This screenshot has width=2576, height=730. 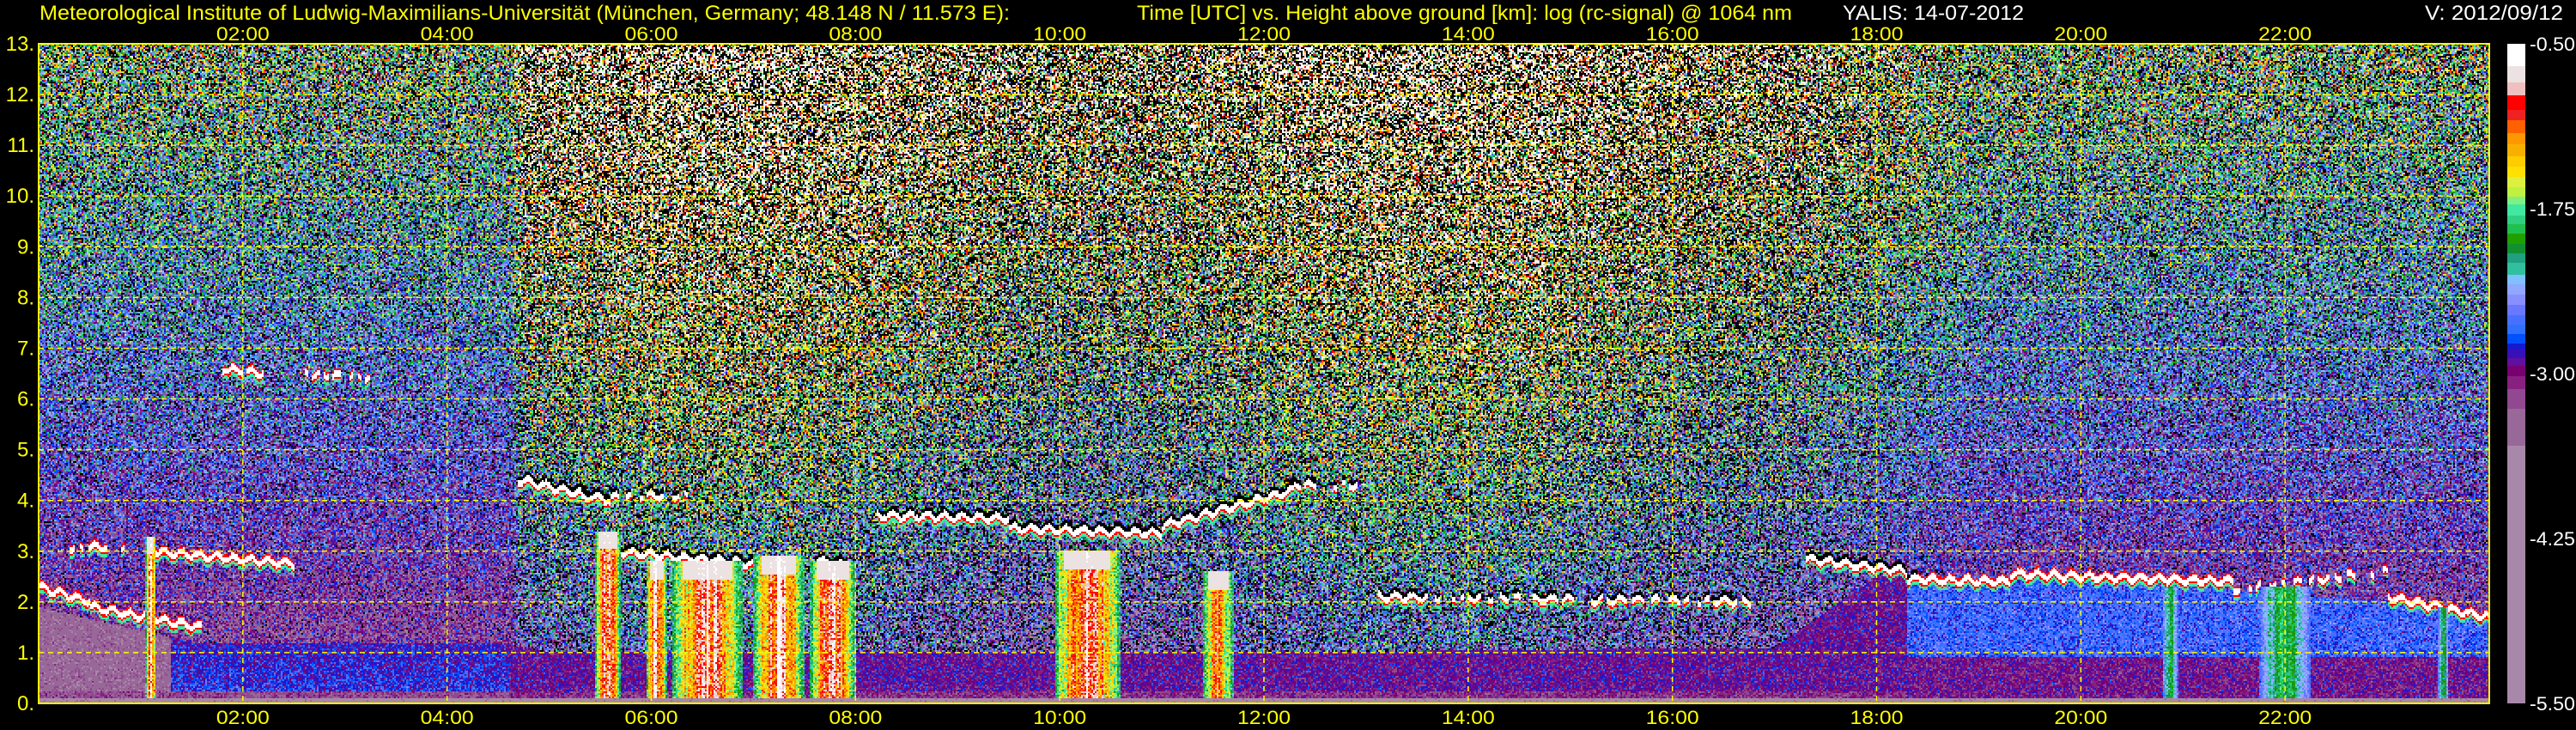 I want to click on y-tick-label: 12., so click(x=20, y=94).